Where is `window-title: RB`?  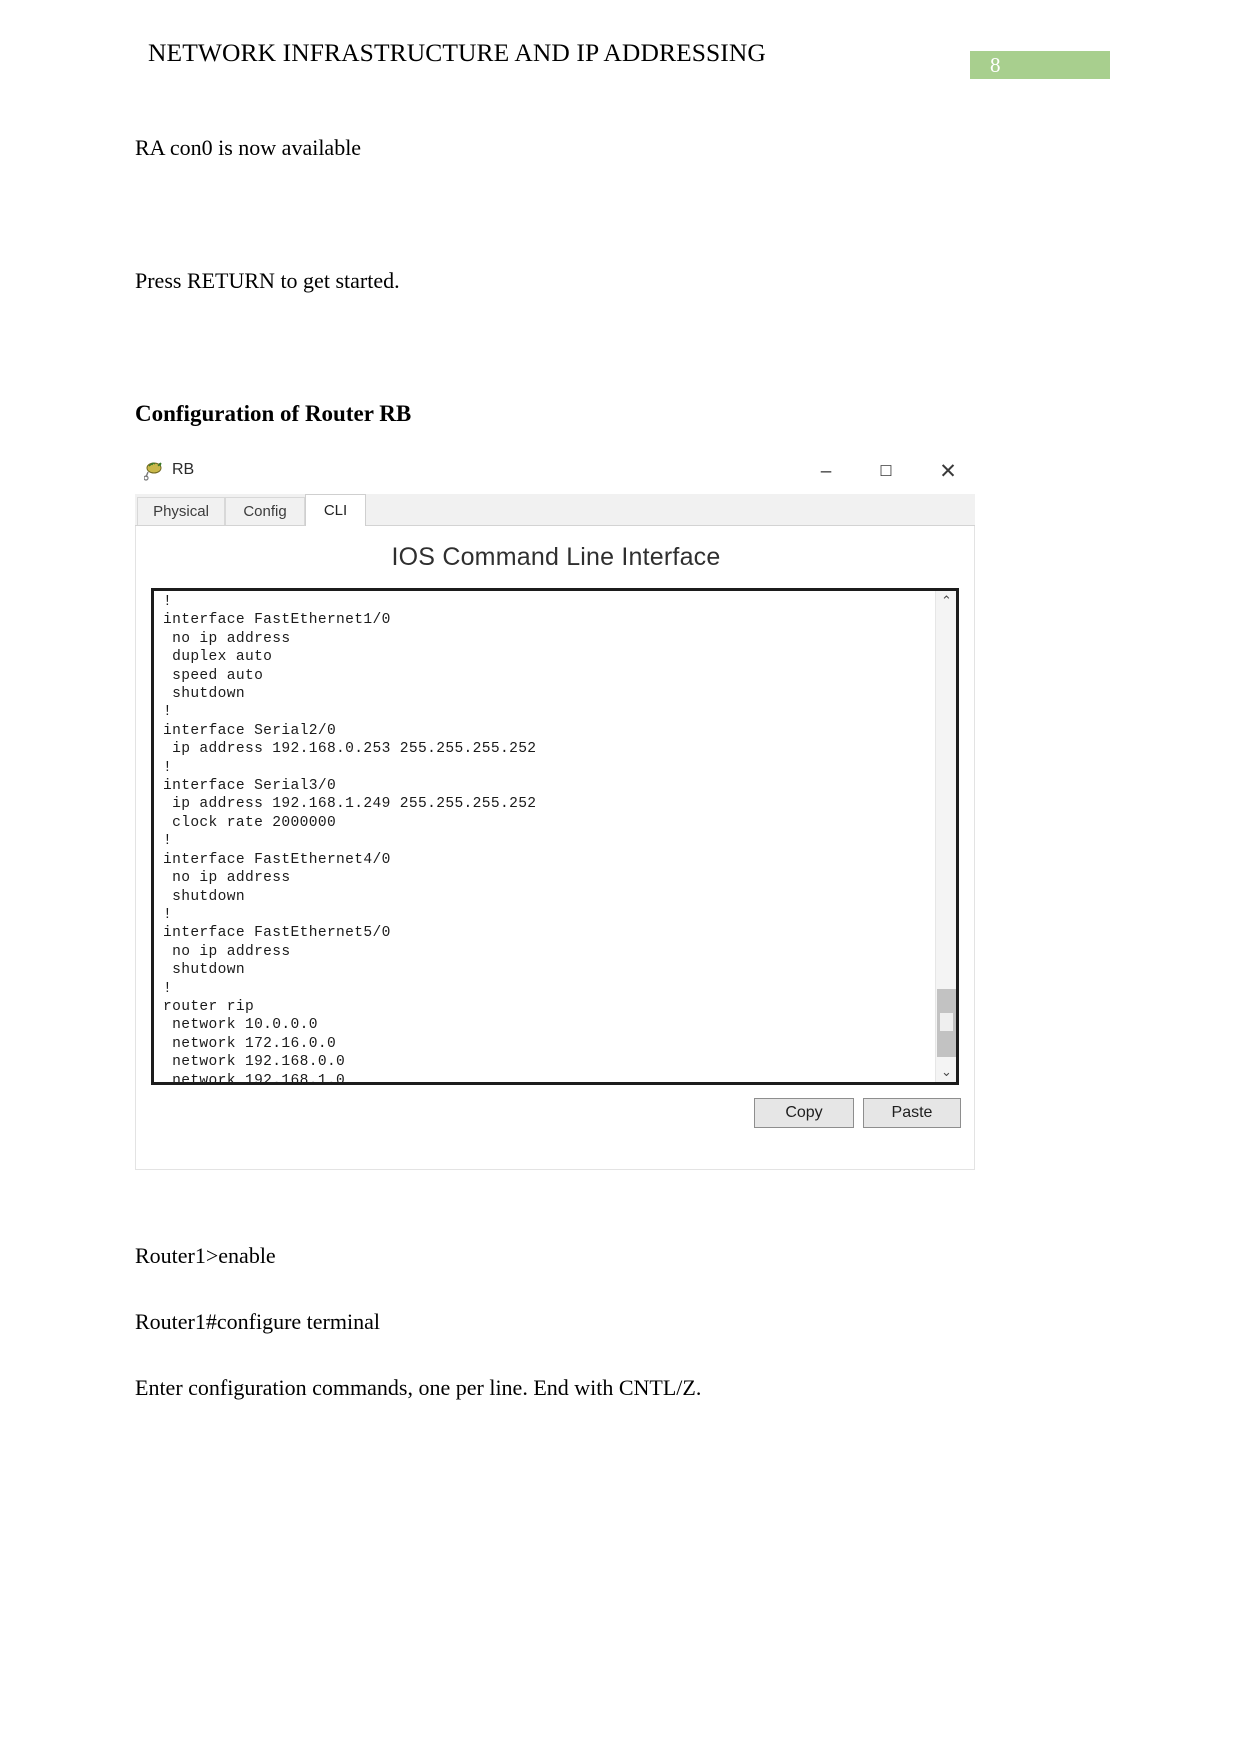 window-title: RB is located at coordinates (183, 469).